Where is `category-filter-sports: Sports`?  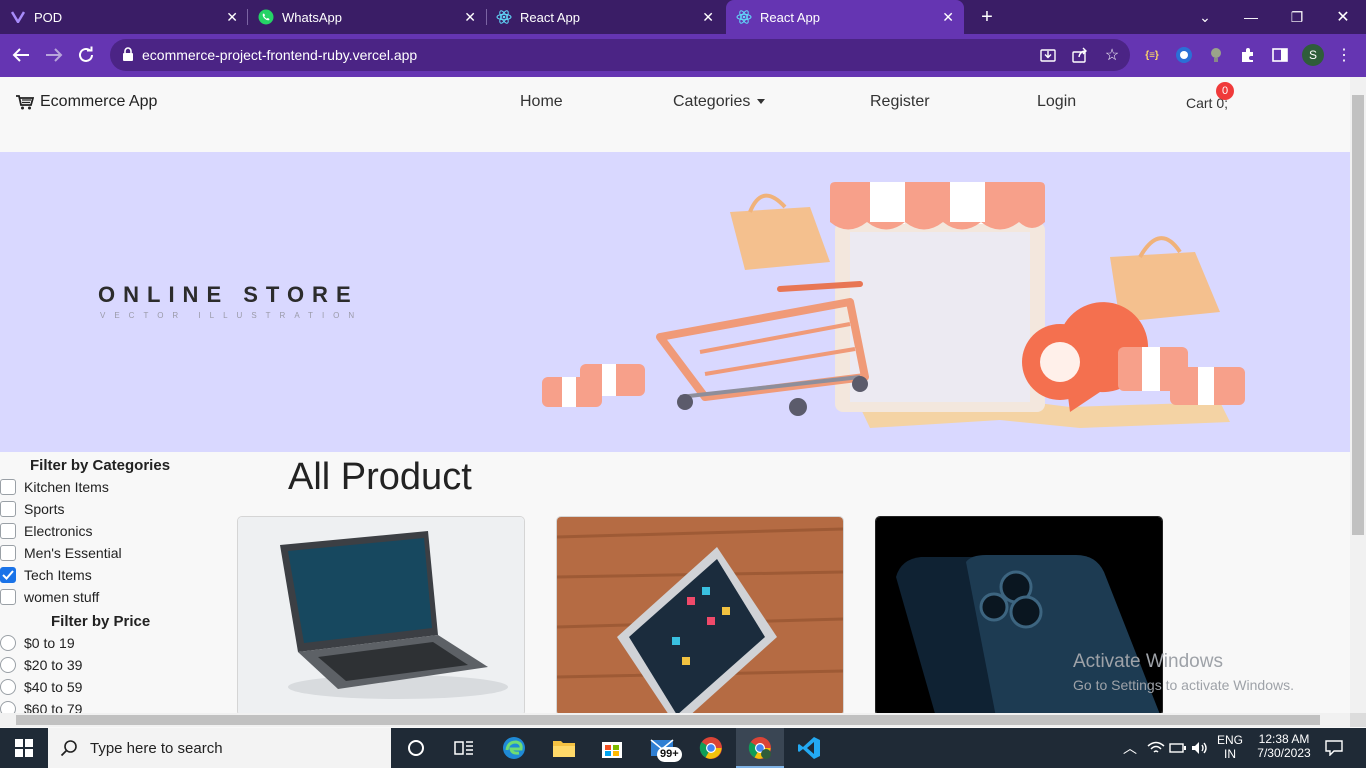
category-filter-sports: Sports is located at coordinates (32, 509).